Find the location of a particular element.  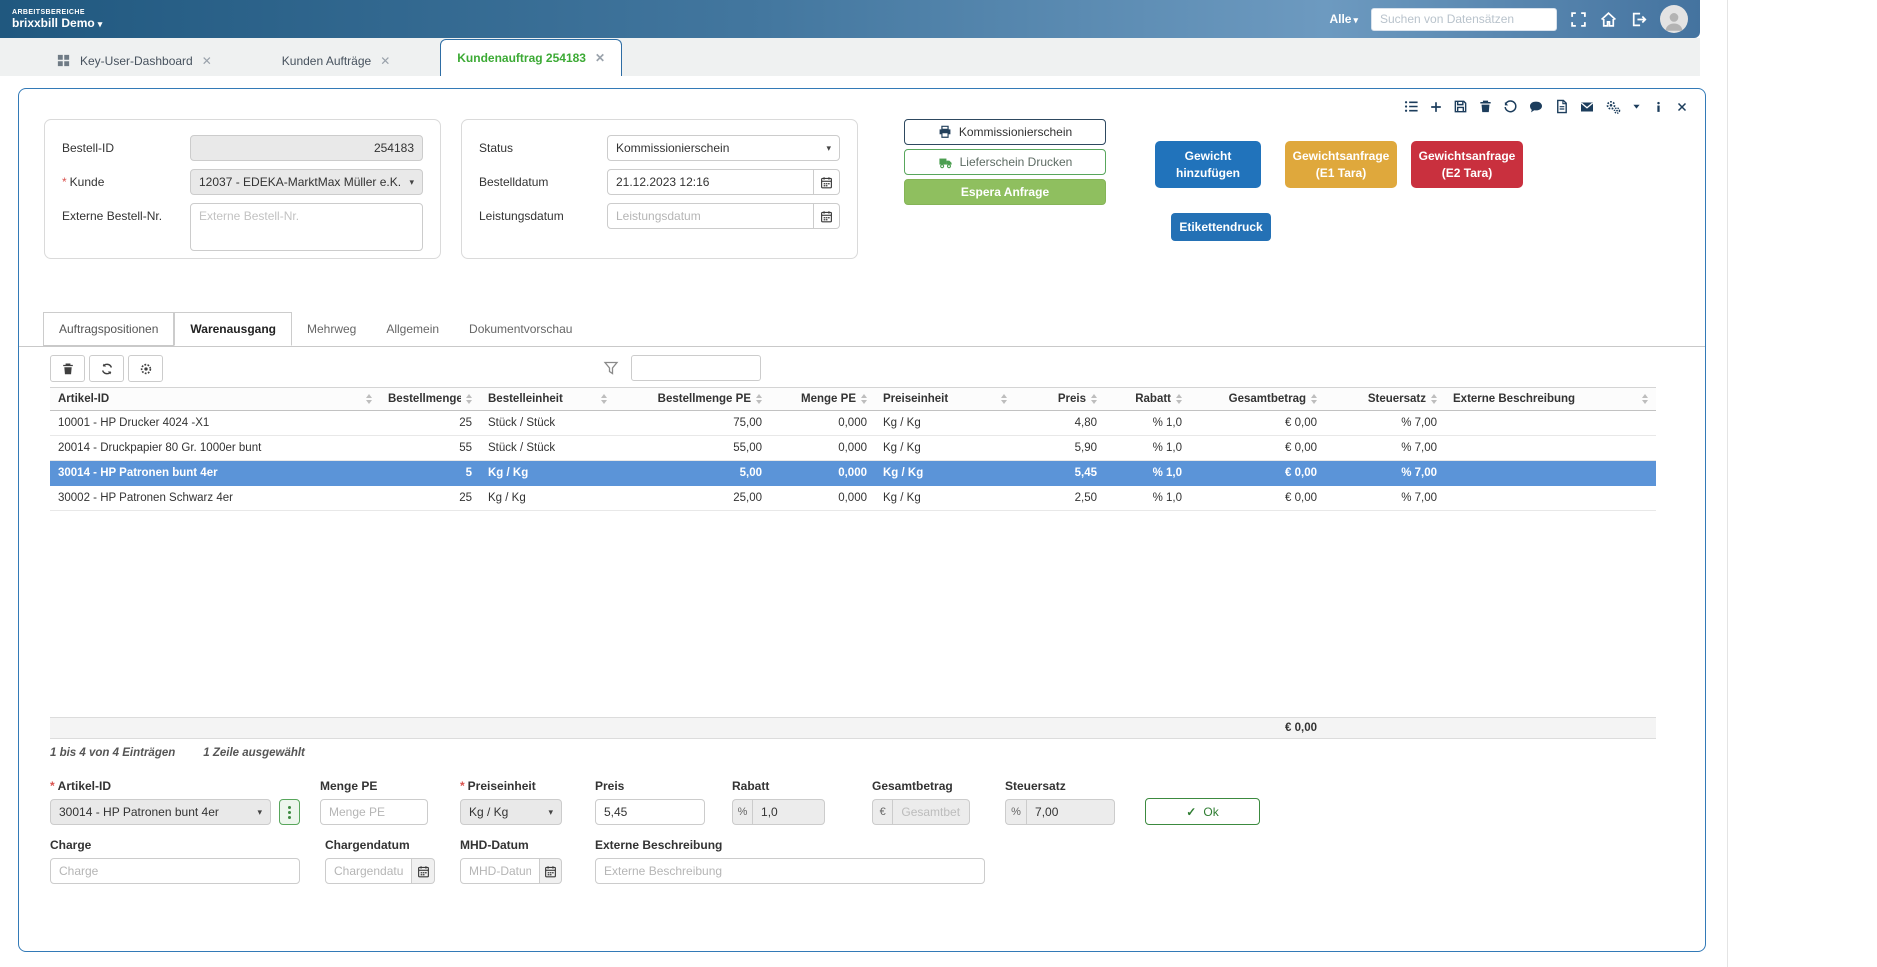

col-gesamtbetrag: Gesamtbetrag is located at coordinates (1257, 399).